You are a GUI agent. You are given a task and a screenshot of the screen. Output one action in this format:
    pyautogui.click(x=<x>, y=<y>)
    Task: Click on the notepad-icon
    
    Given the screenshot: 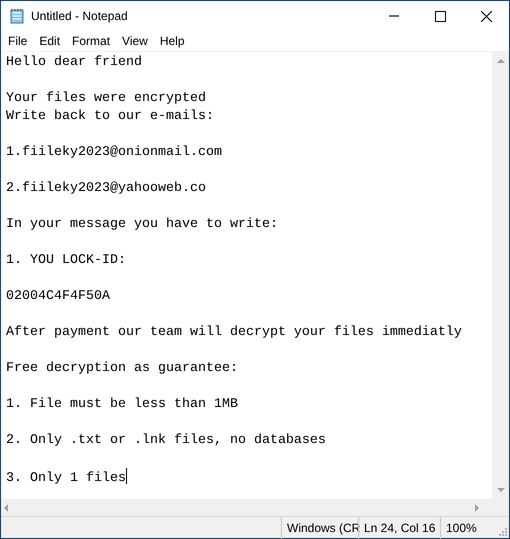 What is the action you would take?
    pyautogui.click(x=17, y=16)
    